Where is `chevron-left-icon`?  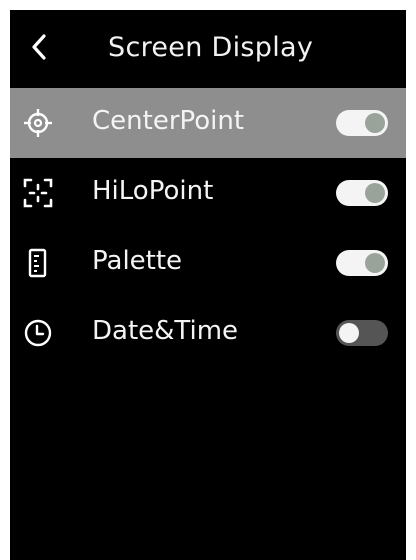
chevron-left-icon is located at coordinates (39, 47).